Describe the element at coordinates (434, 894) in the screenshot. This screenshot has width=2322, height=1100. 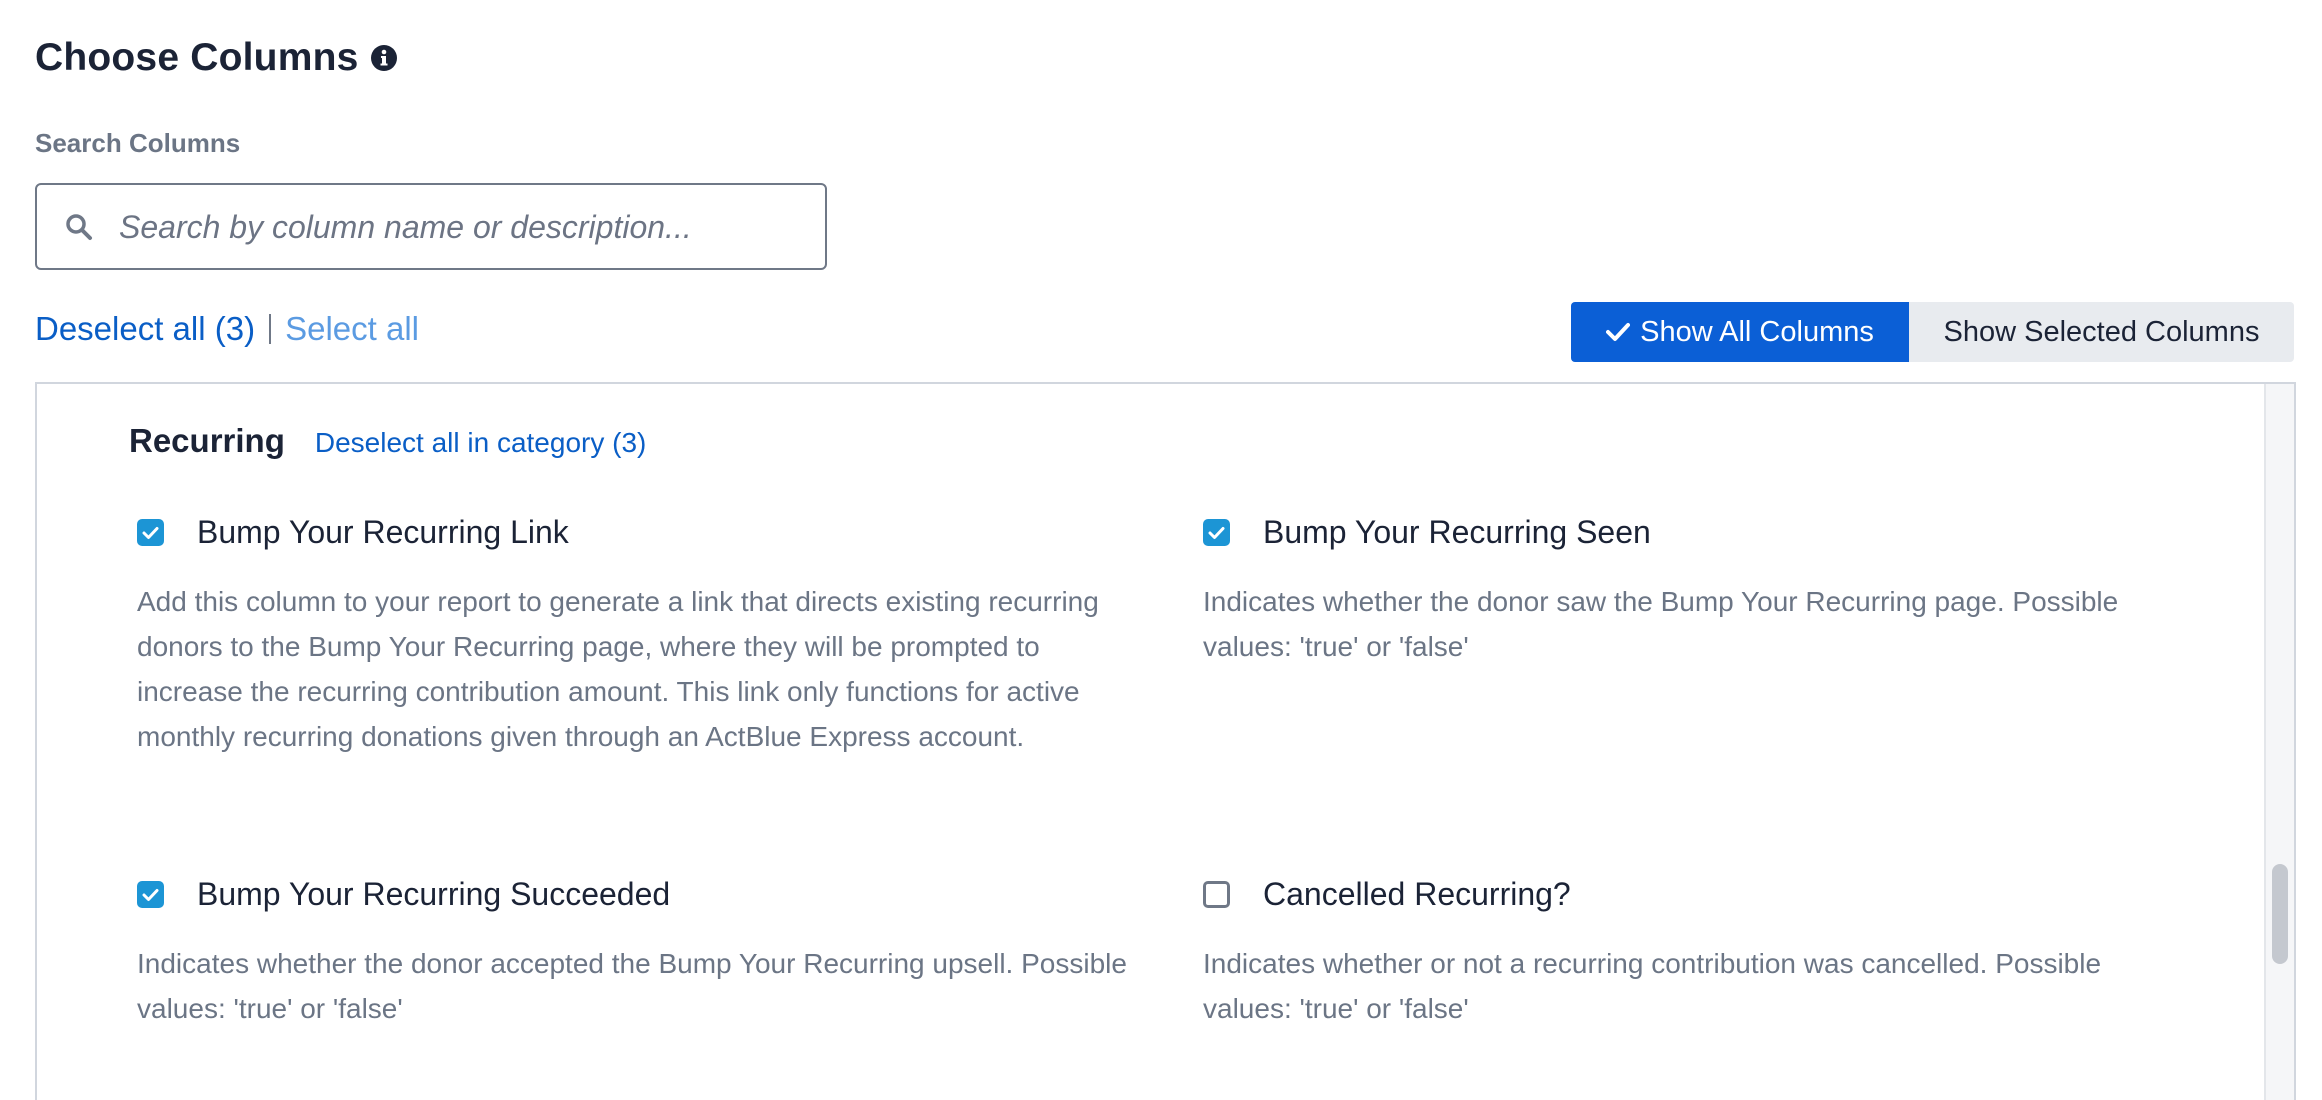
I see `column-name: Bump Your Recurring Succeeded` at that location.